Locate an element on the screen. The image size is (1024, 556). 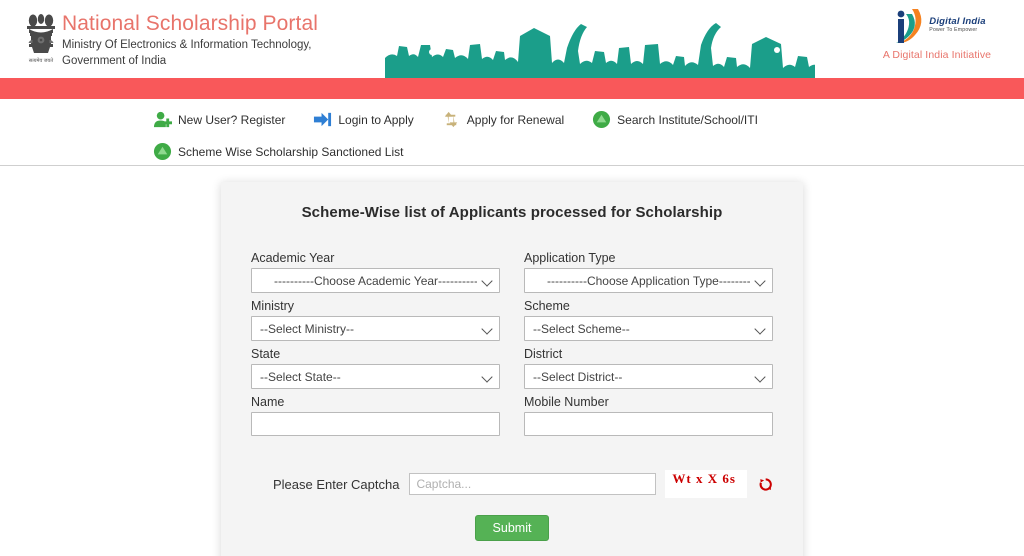
state-select: --Select State-- is located at coordinates (375, 376).